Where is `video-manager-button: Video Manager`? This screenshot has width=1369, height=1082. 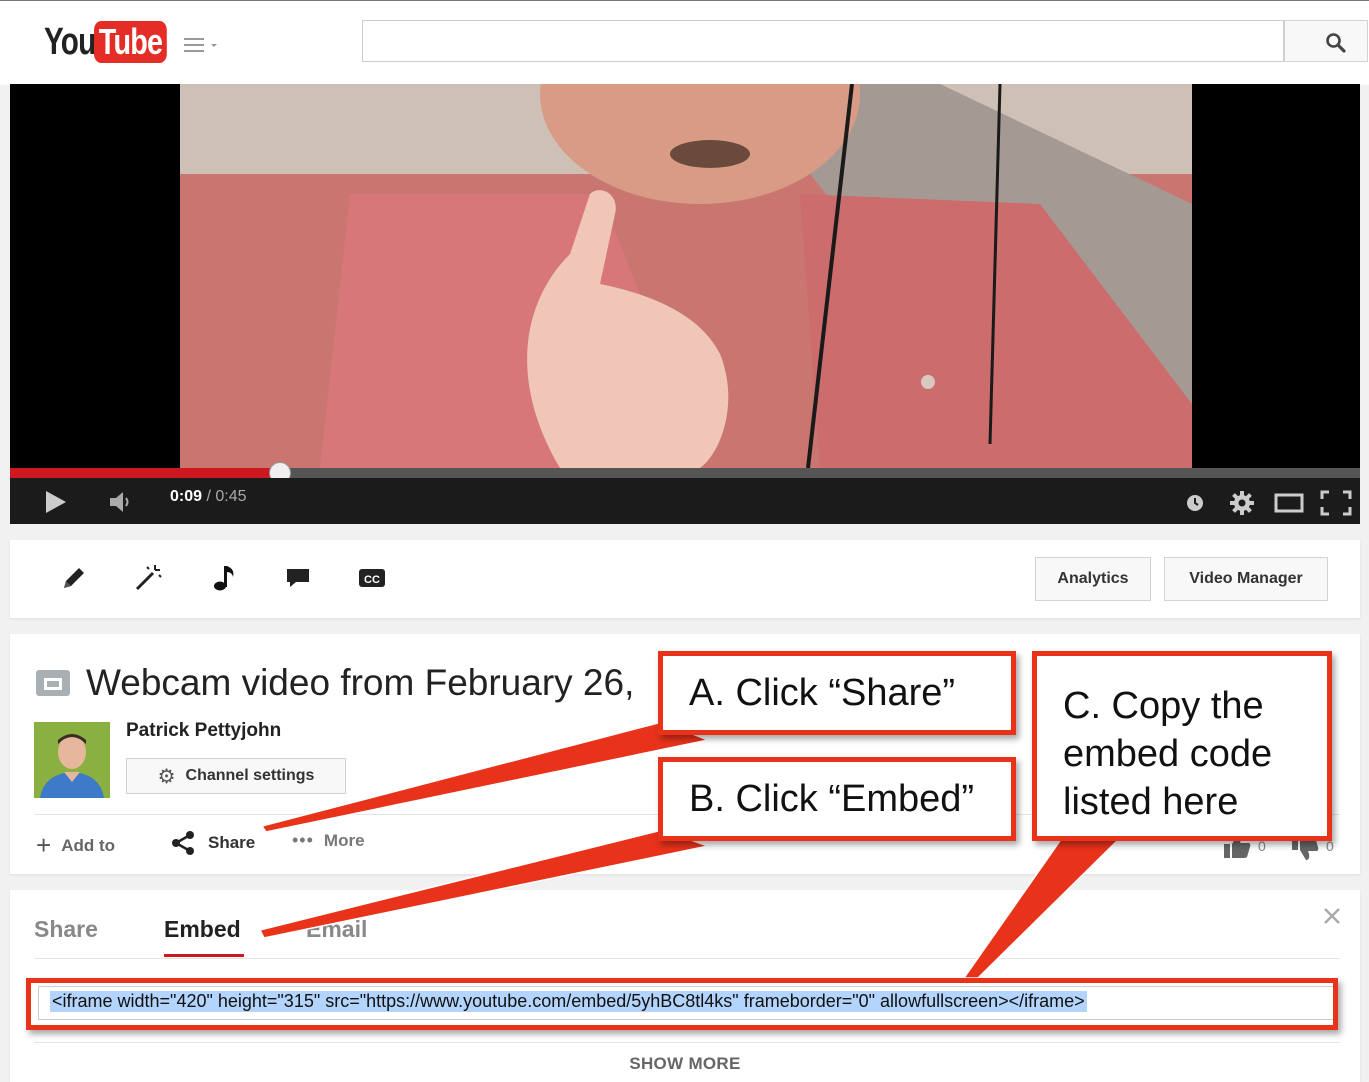 video-manager-button: Video Manager is located at coordinates (1246, 579).